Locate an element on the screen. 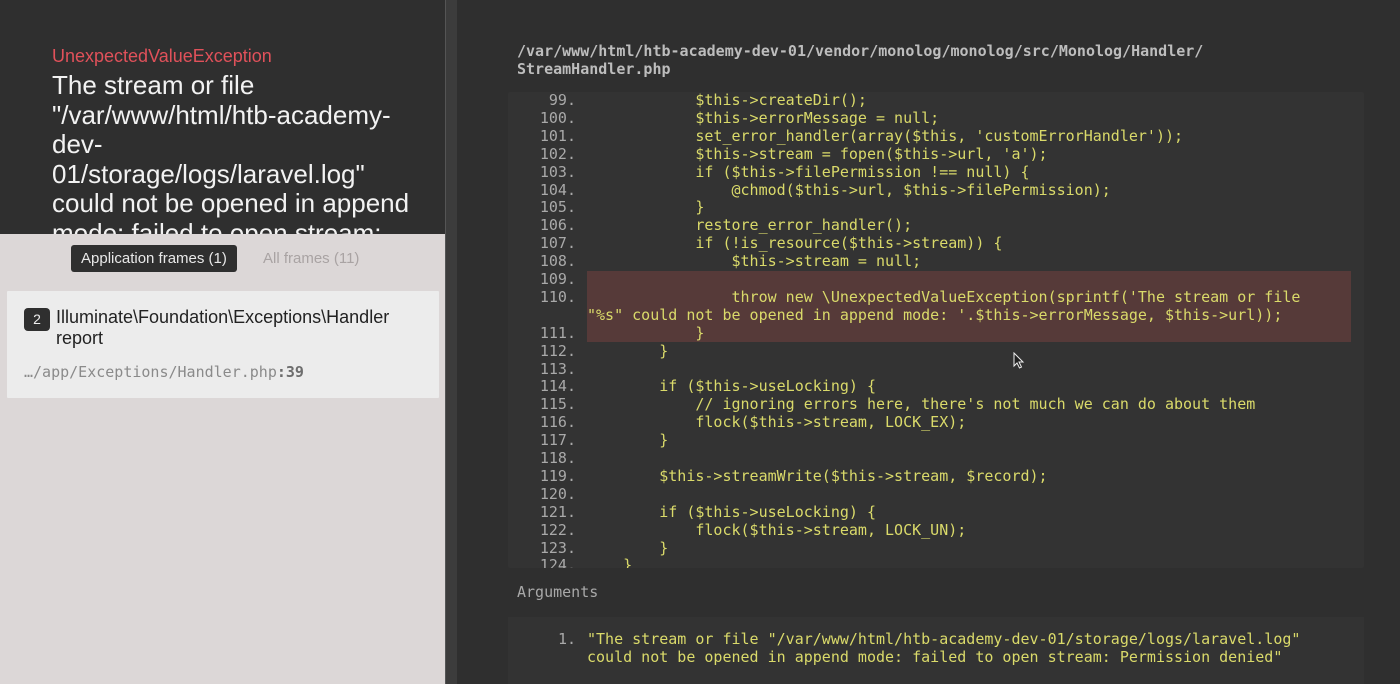 Image resolution: width=1400 pixels, height=684 pixels. argument-index: 1. is located at coordinates (566, 639).